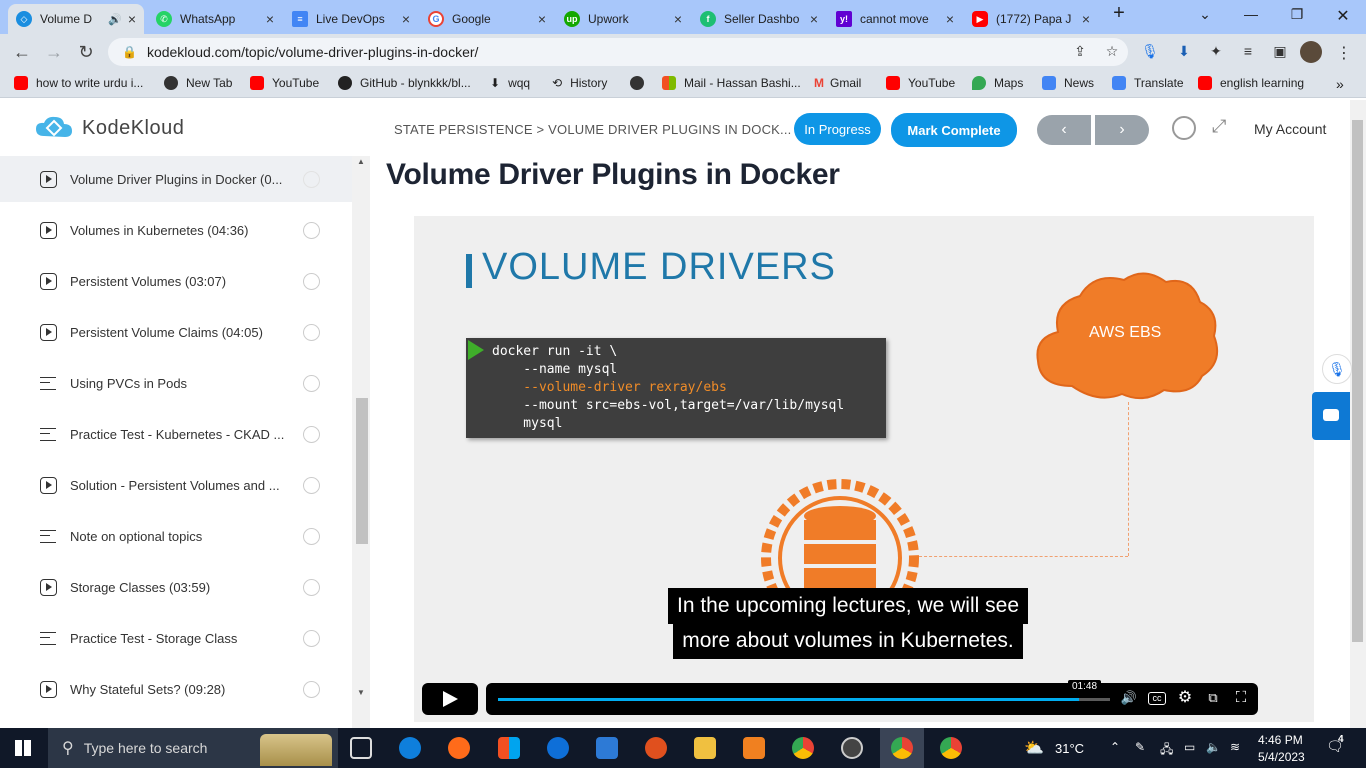  I want to click on tab-kodekloud: ◇ Volume D 🔊 ×, so click(76, 19).